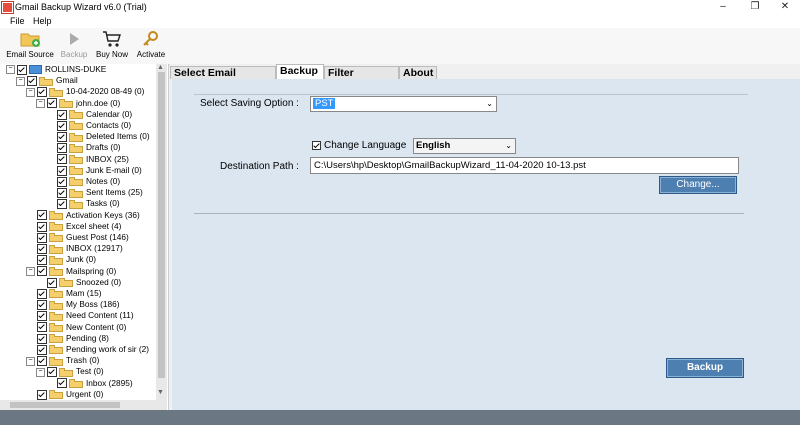 This screenshot has width=800, height=425. I want to click on scrollbar-thumb, so click(161, 225).